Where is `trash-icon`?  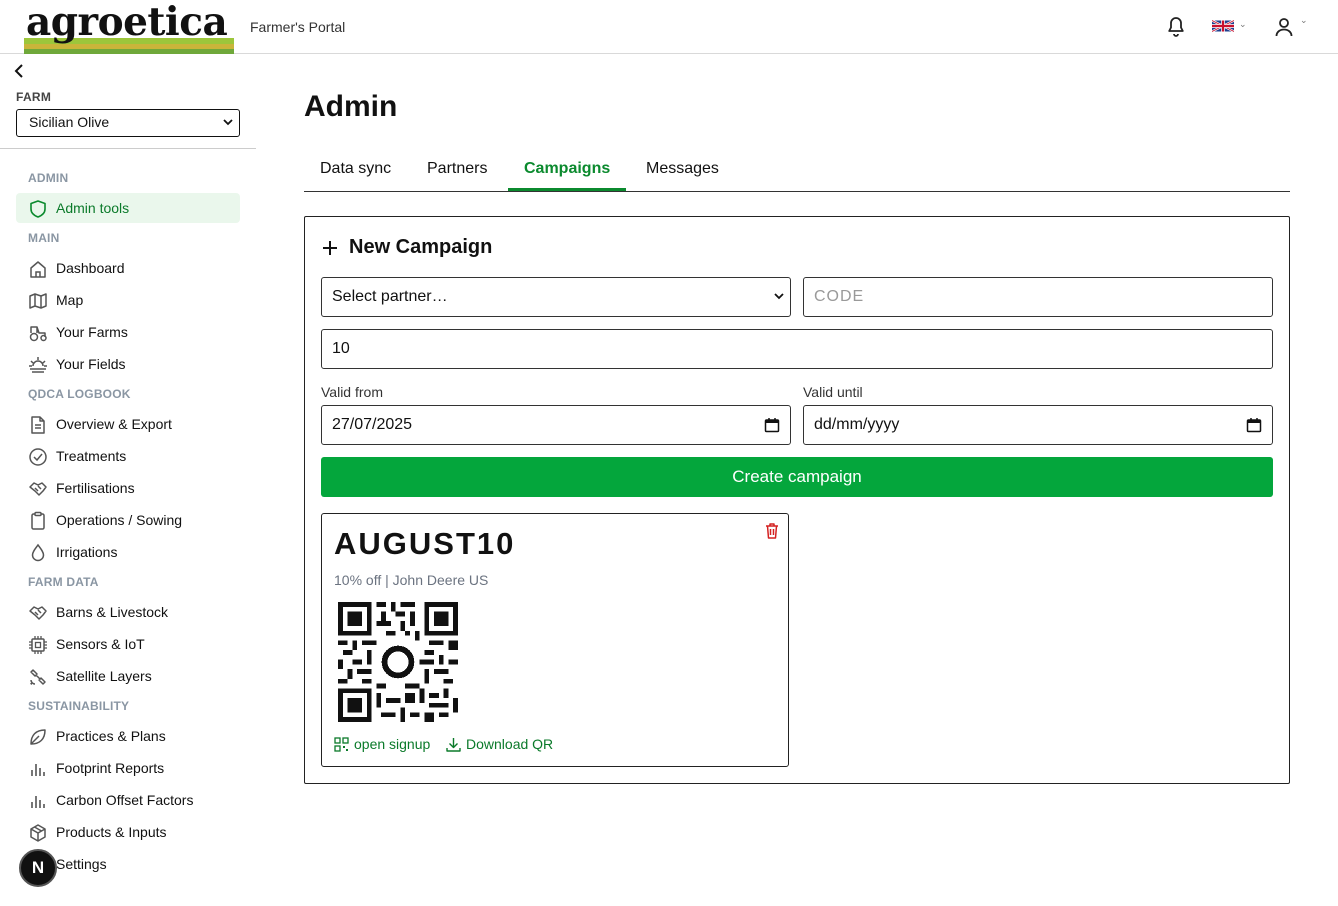 trash-icon is located at coordinates (772, 531).